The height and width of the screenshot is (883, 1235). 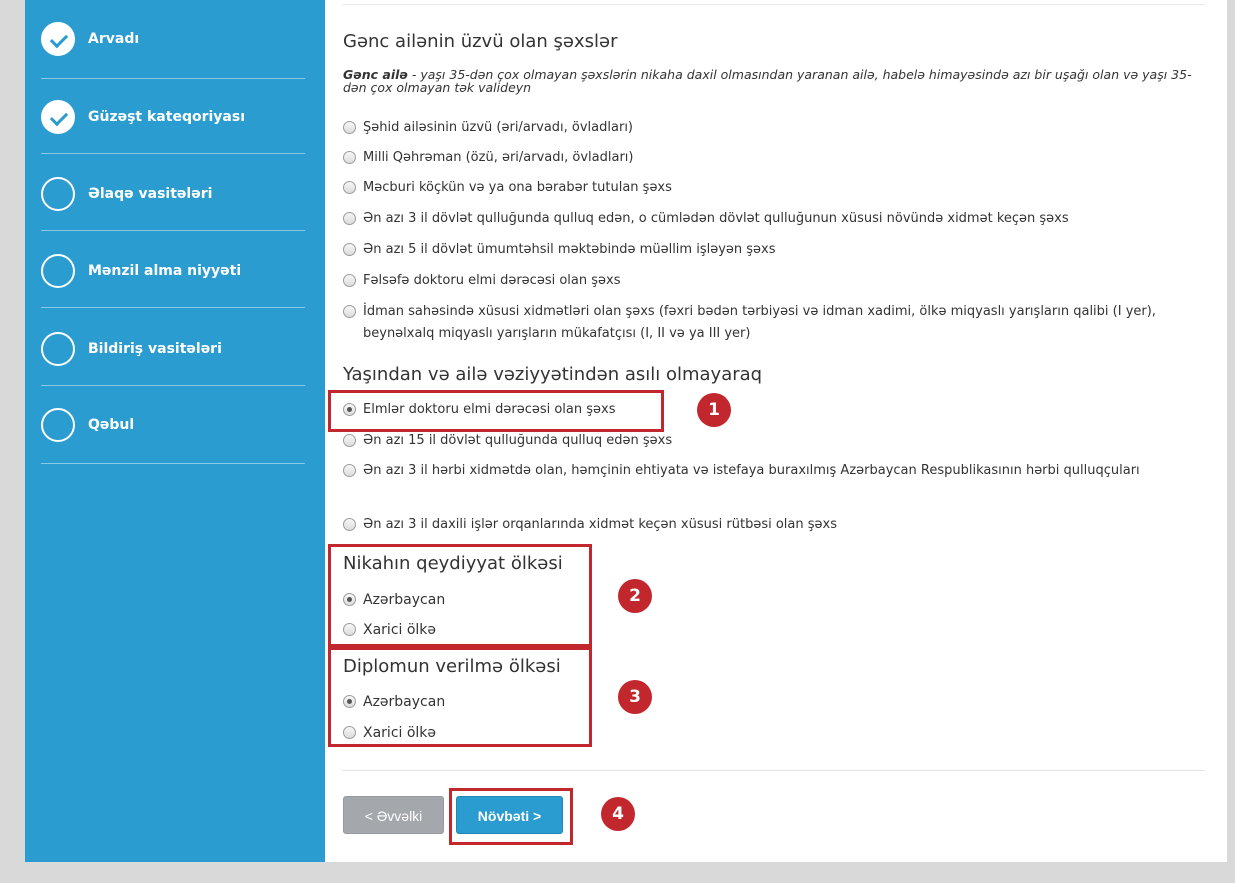 I want to click on sidebar-step-privilege-category: Güzəşt kateqoriyası, so click(x=173, y=114).